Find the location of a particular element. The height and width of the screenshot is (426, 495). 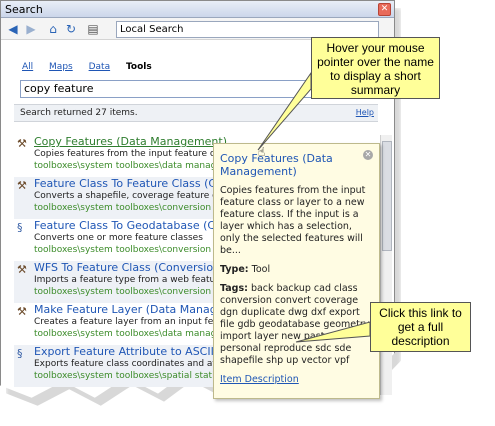

popup-title: Copy Features (Data Management) is located at coordinates (276, 165).